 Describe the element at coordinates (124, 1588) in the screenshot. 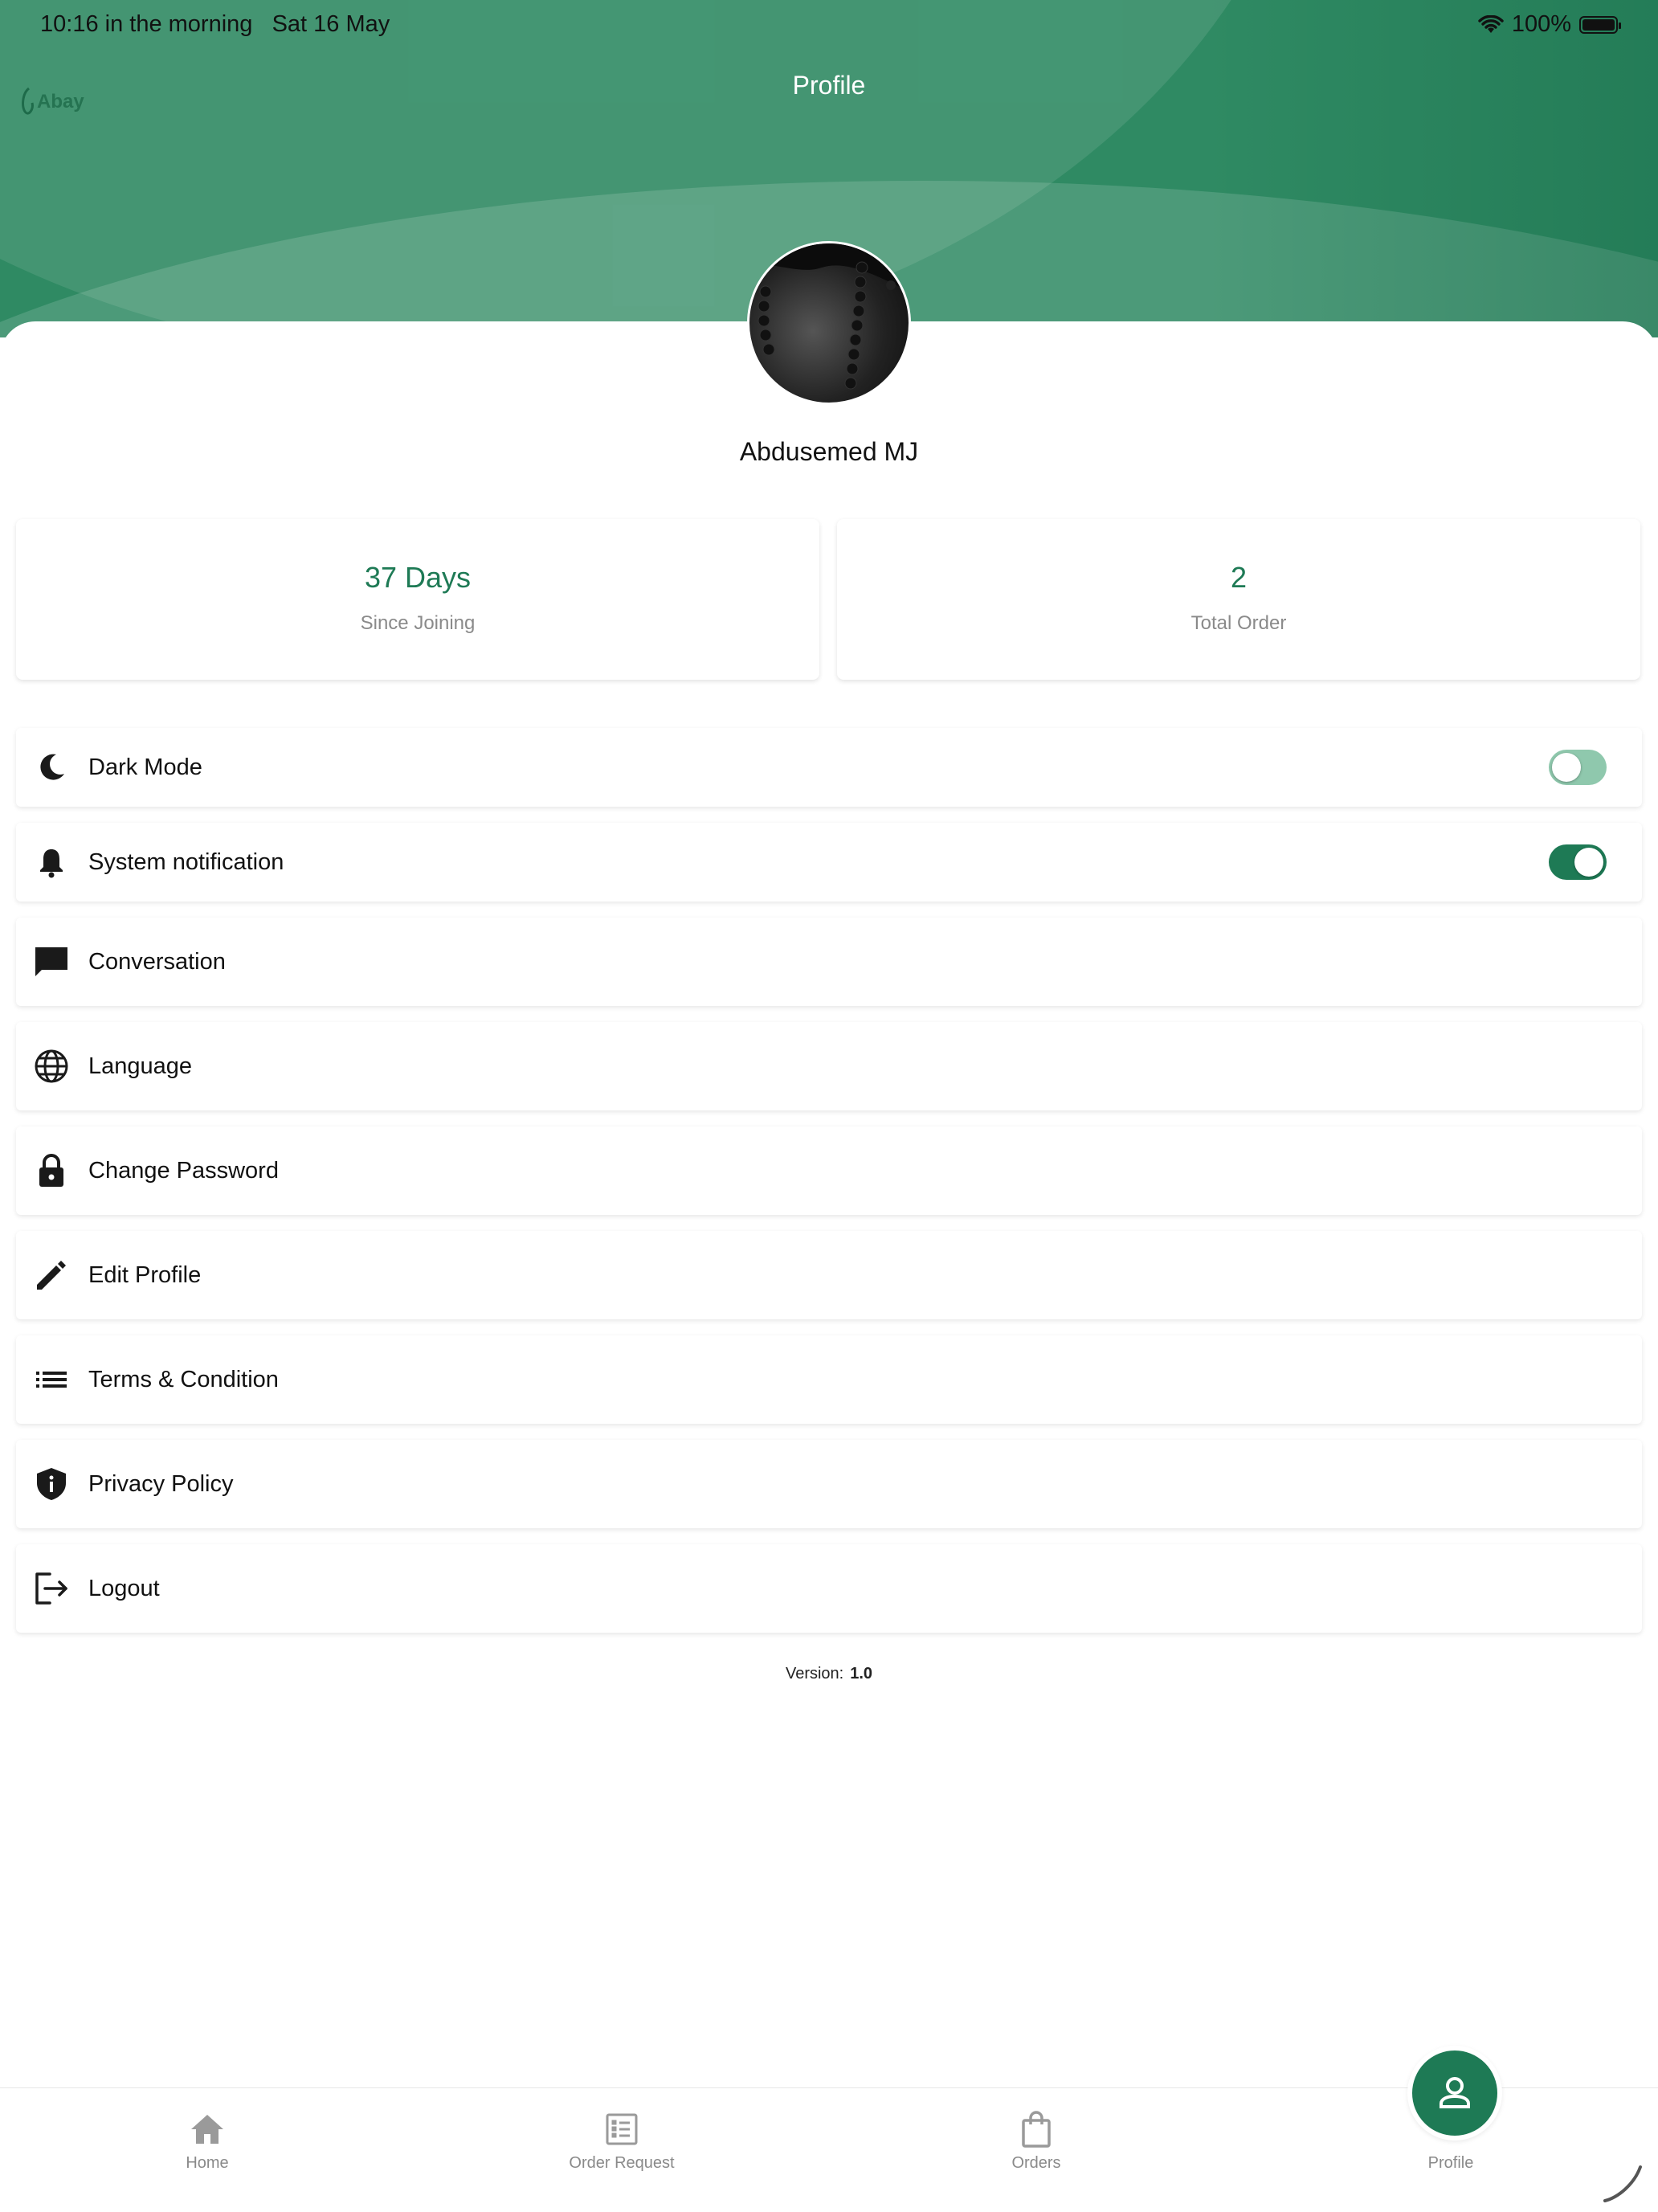

I see `menu-item-label: Logout` at that location.